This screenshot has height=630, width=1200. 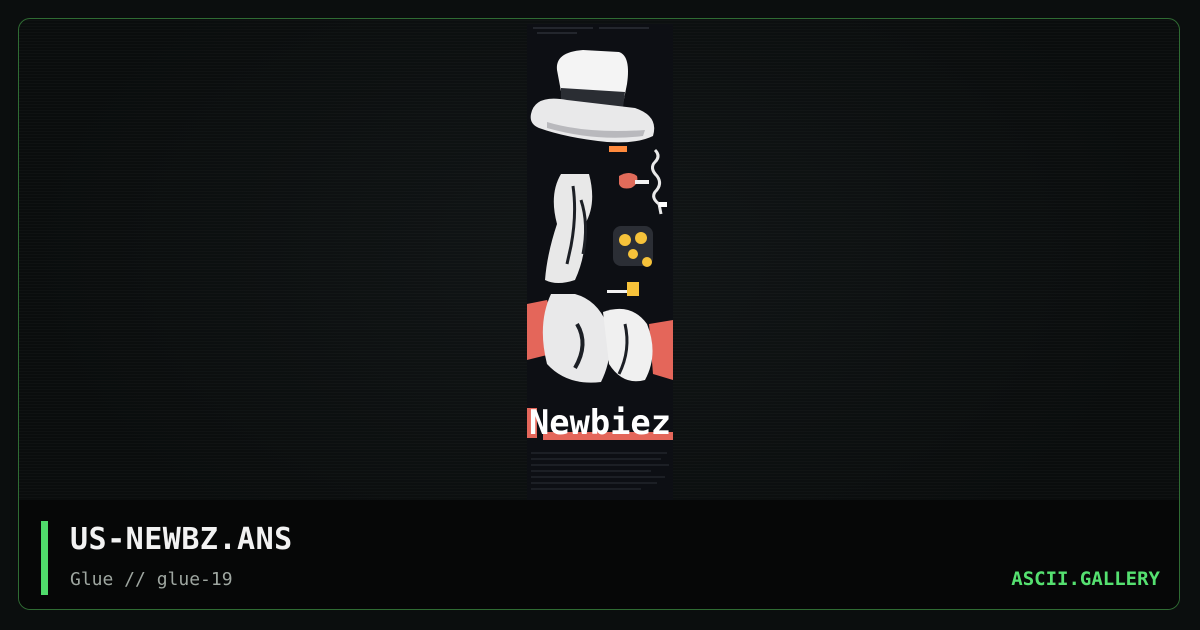 I want to click on mouth, so click(x=618, y=149).